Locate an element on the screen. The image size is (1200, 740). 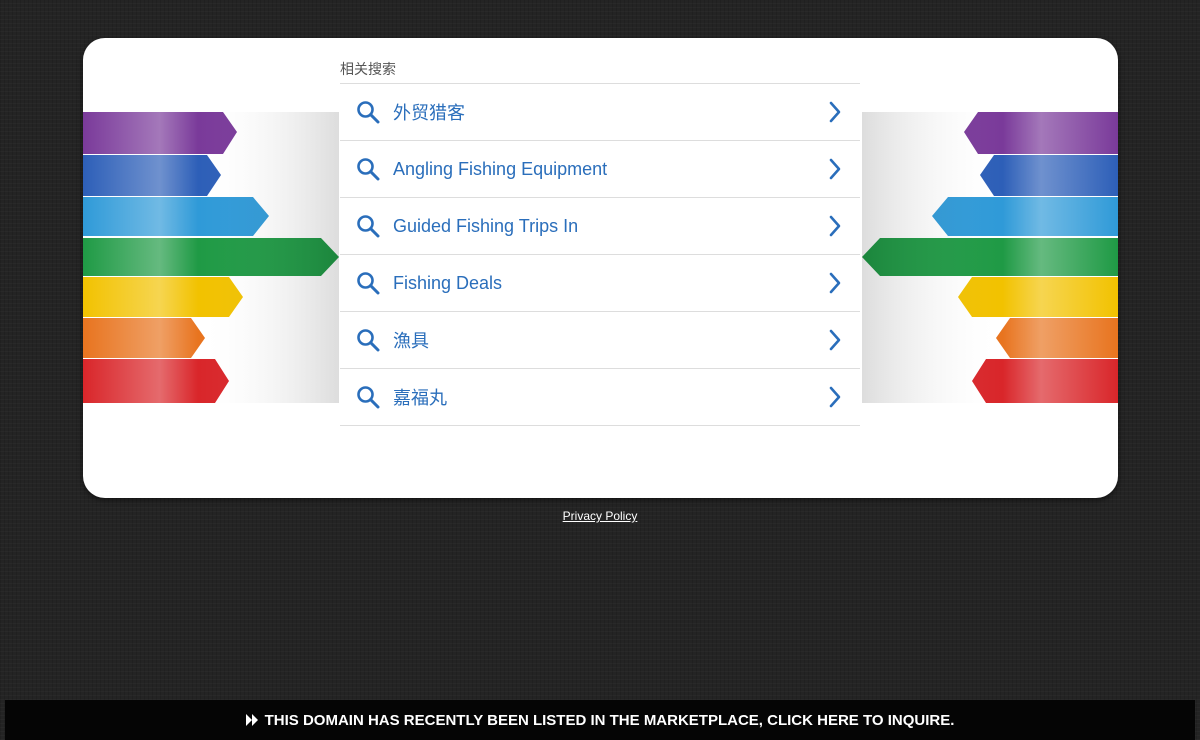
privacy-area: Privacy Policy is located at coordinates (600, 516).